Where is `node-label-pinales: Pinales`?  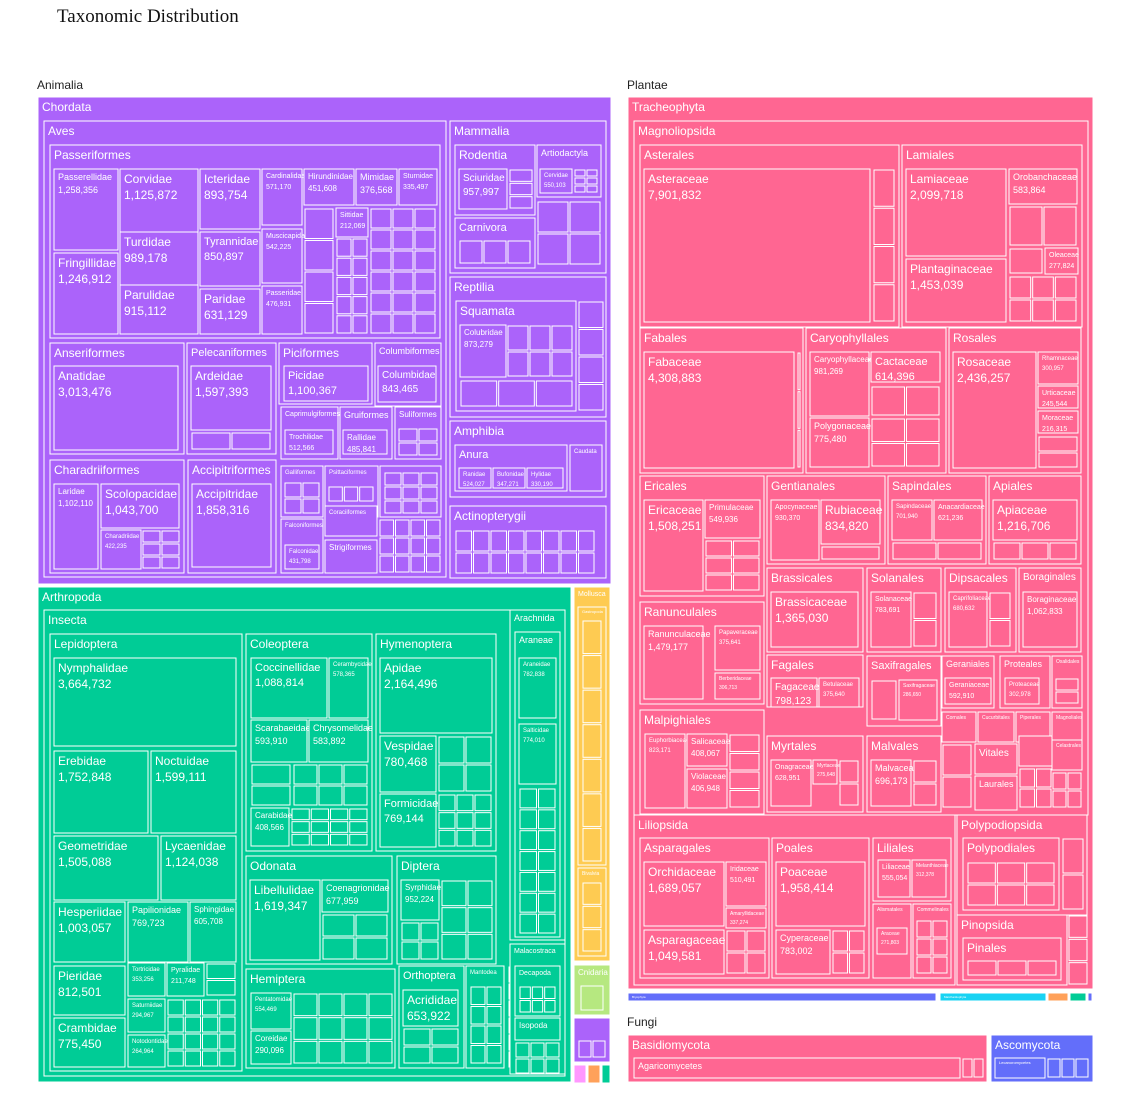 node-label-pinales: Pinales is located at coordinates (986, 948).